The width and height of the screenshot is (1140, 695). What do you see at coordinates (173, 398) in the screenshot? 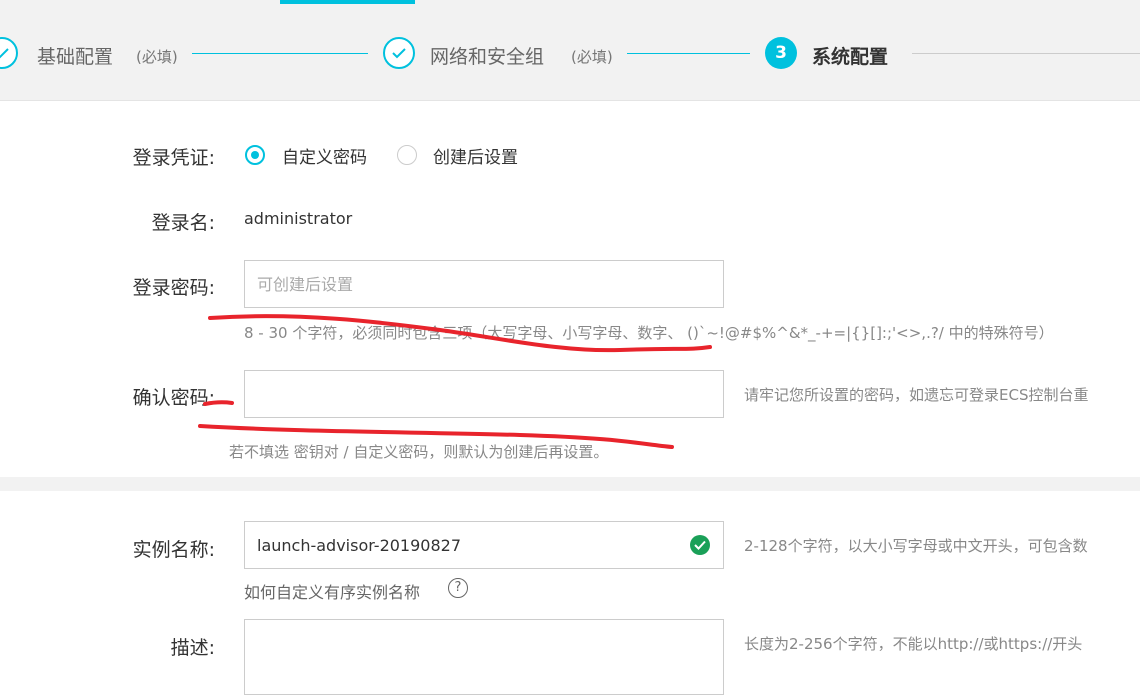
I see `confirm-password-label: 确认密码:` at bounding box center [173, 398].